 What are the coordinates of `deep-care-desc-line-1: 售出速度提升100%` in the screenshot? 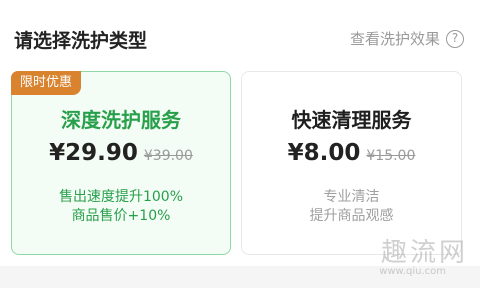 It's located at (121, 197).